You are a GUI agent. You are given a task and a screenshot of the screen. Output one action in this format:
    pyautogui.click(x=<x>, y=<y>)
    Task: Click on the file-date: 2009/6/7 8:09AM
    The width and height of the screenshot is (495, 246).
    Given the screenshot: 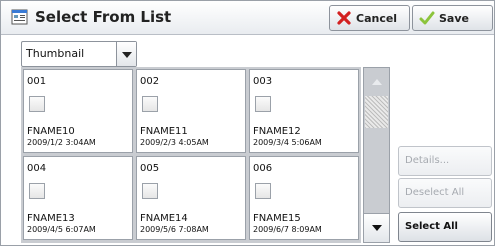 What is the action you would take?
    pyautogui.click(x=287, y=229)
    